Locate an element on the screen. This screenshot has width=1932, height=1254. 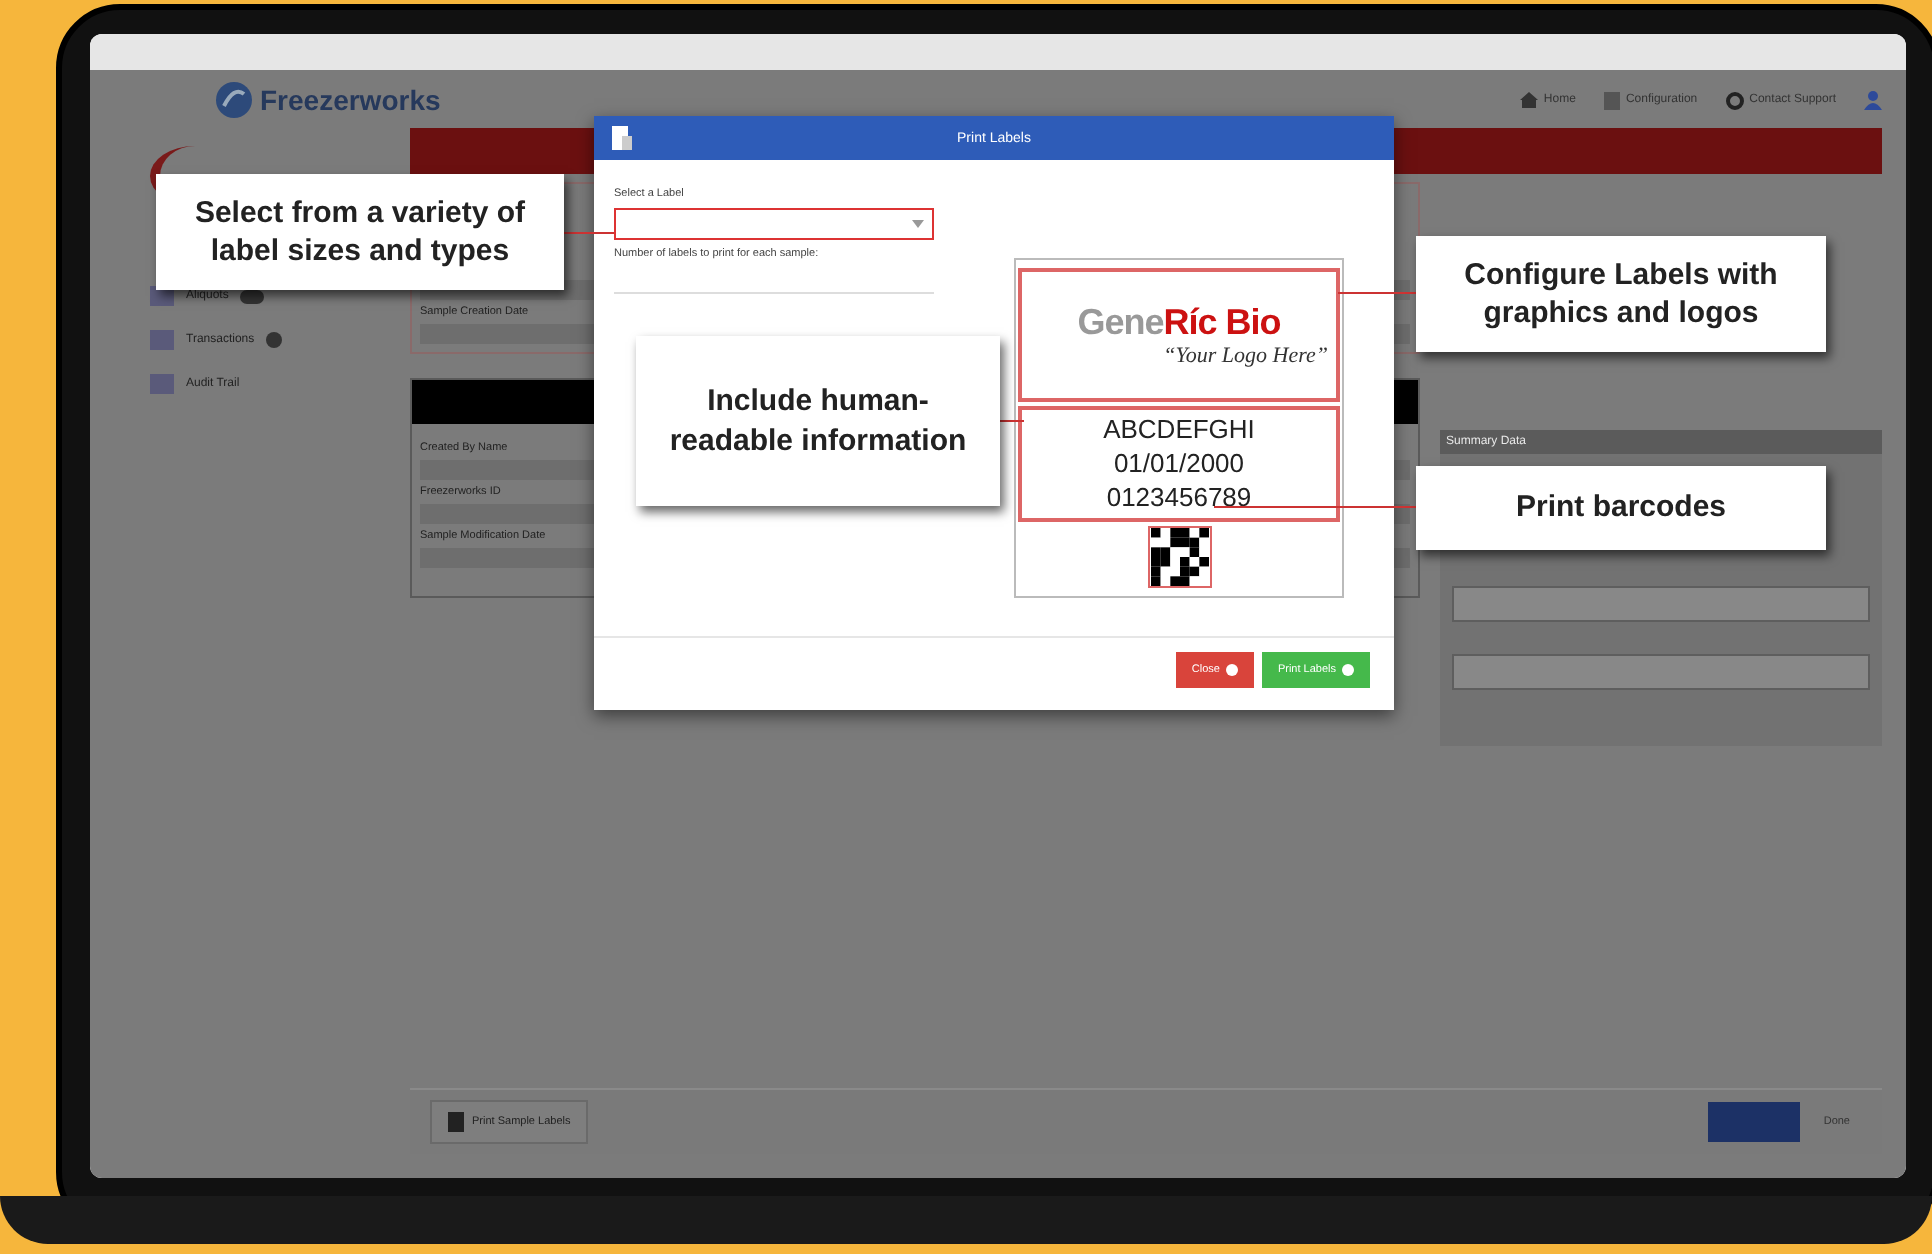
label-text: 0123456789 is located at coordinates (1179, 497).